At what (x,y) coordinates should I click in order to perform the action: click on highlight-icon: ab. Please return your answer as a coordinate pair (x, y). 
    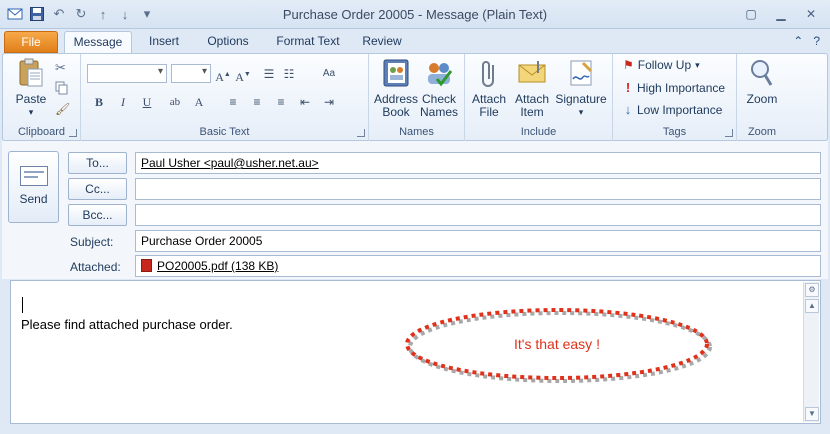
    Looking at the image, I should click on (175, 102).